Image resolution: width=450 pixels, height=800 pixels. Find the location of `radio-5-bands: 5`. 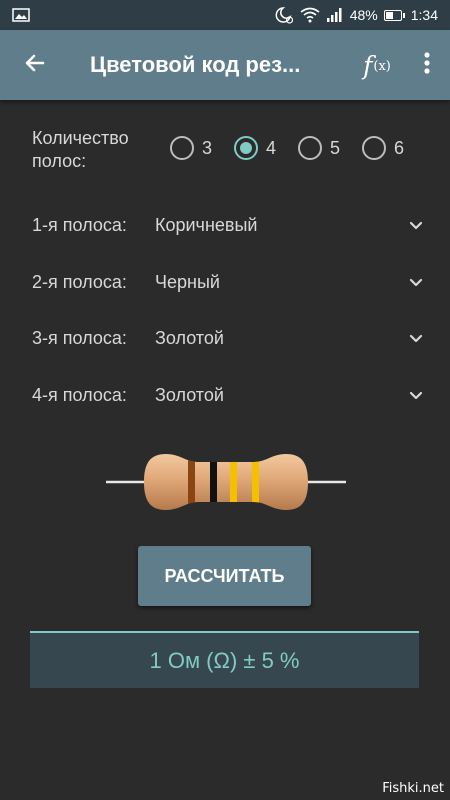

radio-5-bands: 5 is located at coordinates (319, 148).